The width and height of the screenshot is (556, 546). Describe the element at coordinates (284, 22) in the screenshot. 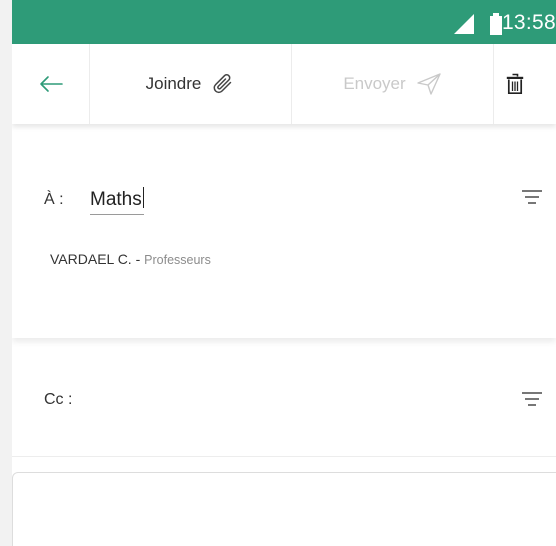

I see `status-bar: 13:58` at that location.